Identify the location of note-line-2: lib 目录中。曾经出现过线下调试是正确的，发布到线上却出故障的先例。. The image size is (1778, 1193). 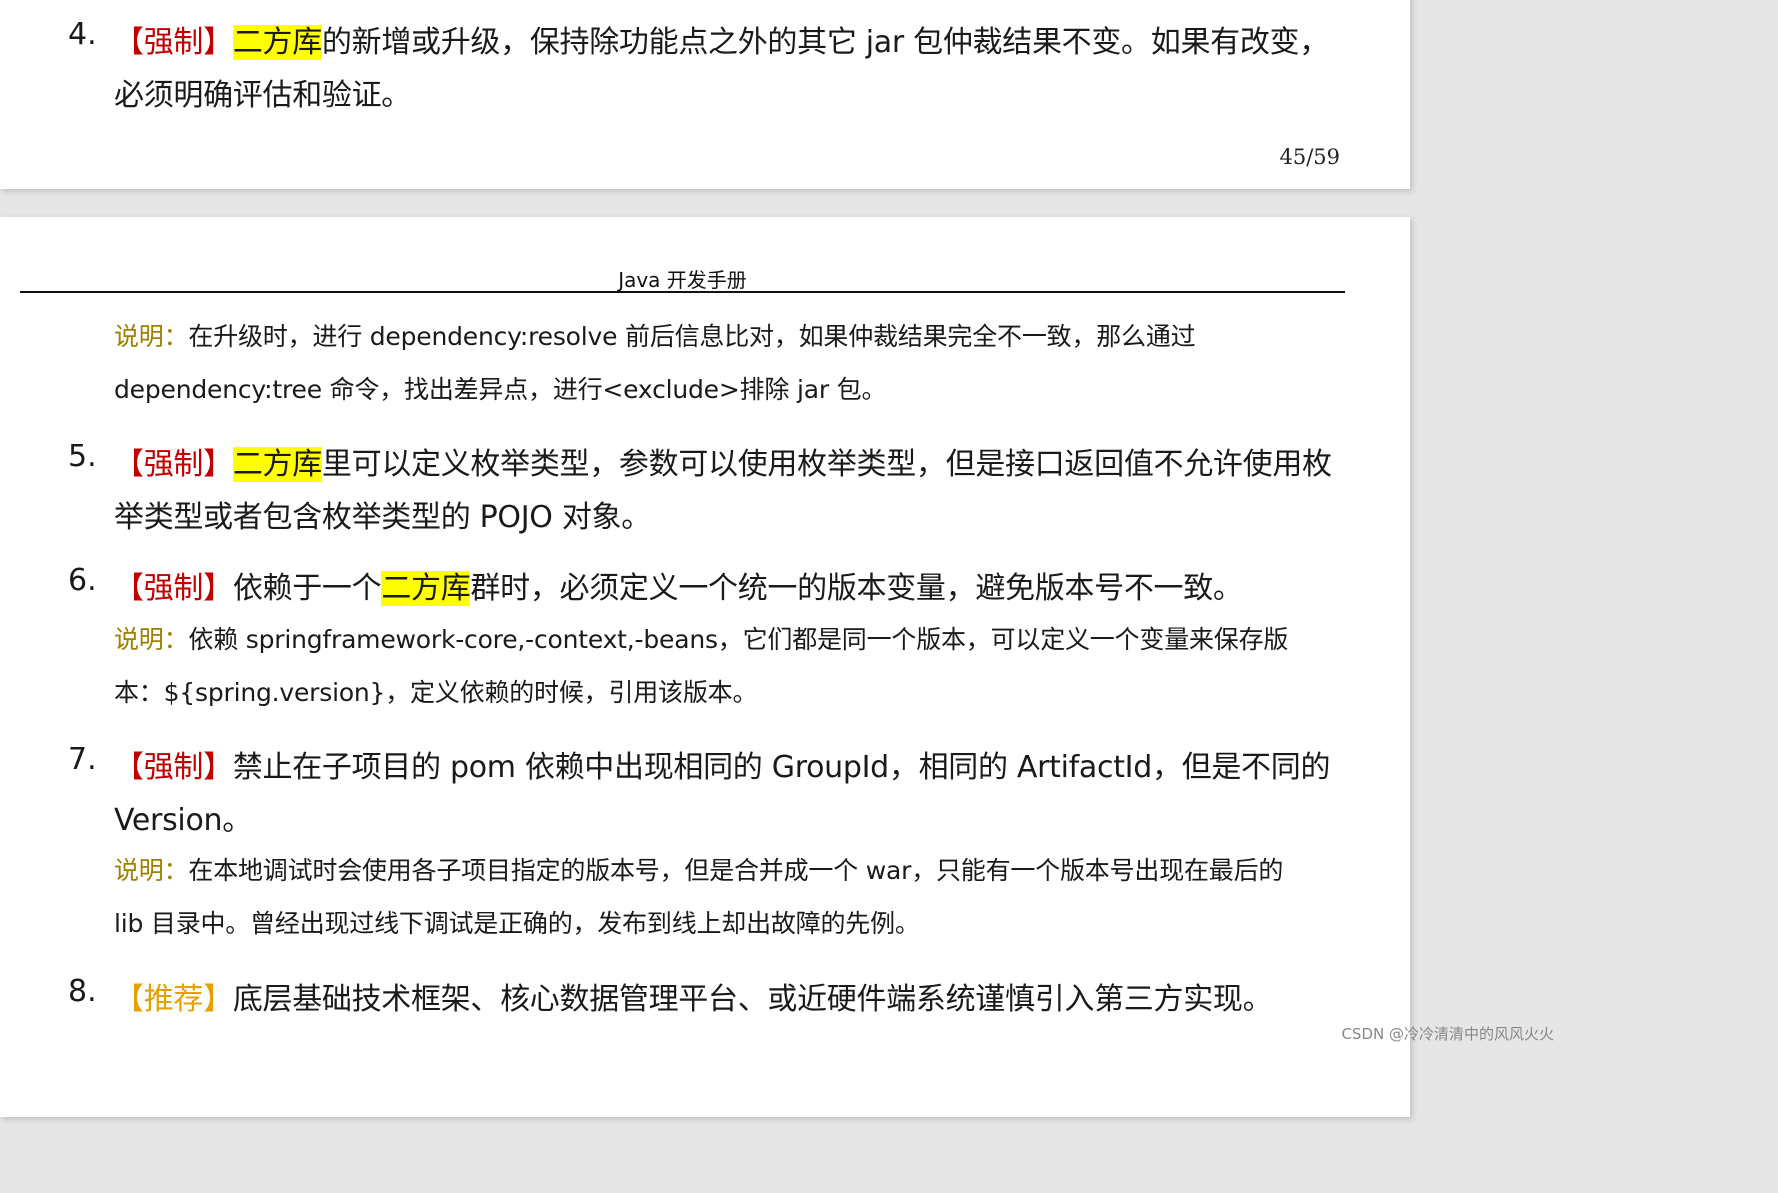
(517, 923).